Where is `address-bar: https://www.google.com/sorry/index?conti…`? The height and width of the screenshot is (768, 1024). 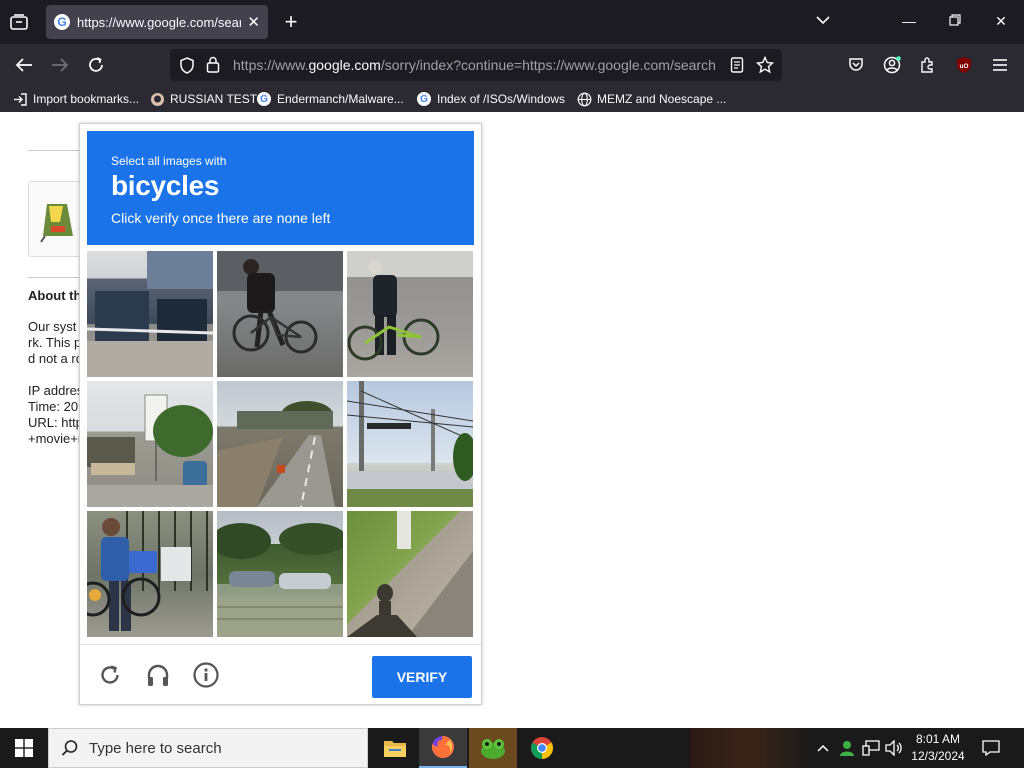
address-bar: https://www.google.com/sorry/index?conti… is located at coordinates (476, 65).